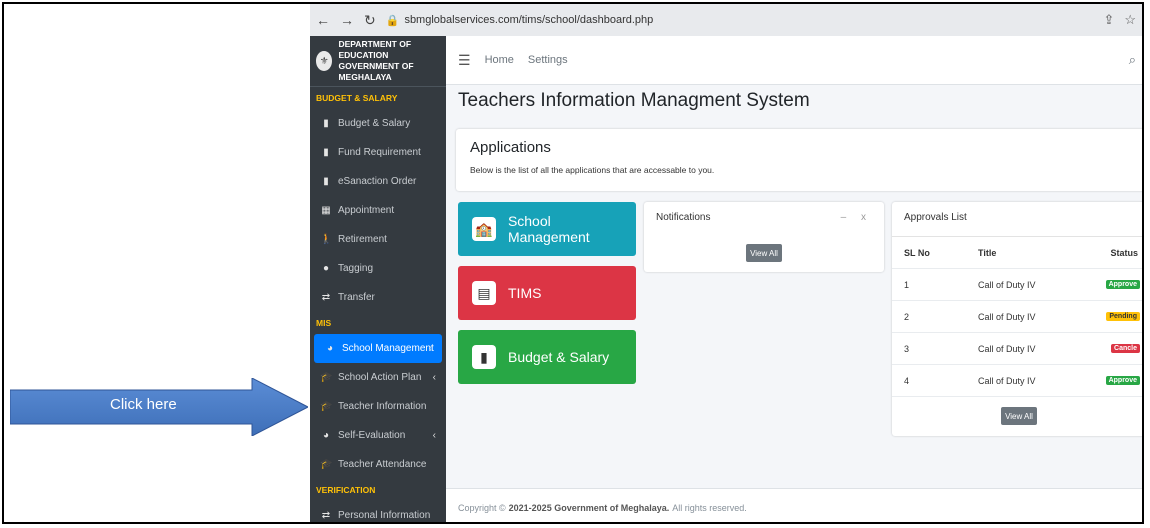  I want to click on bookmark-star-icon: ☆, so click(1130, 20).